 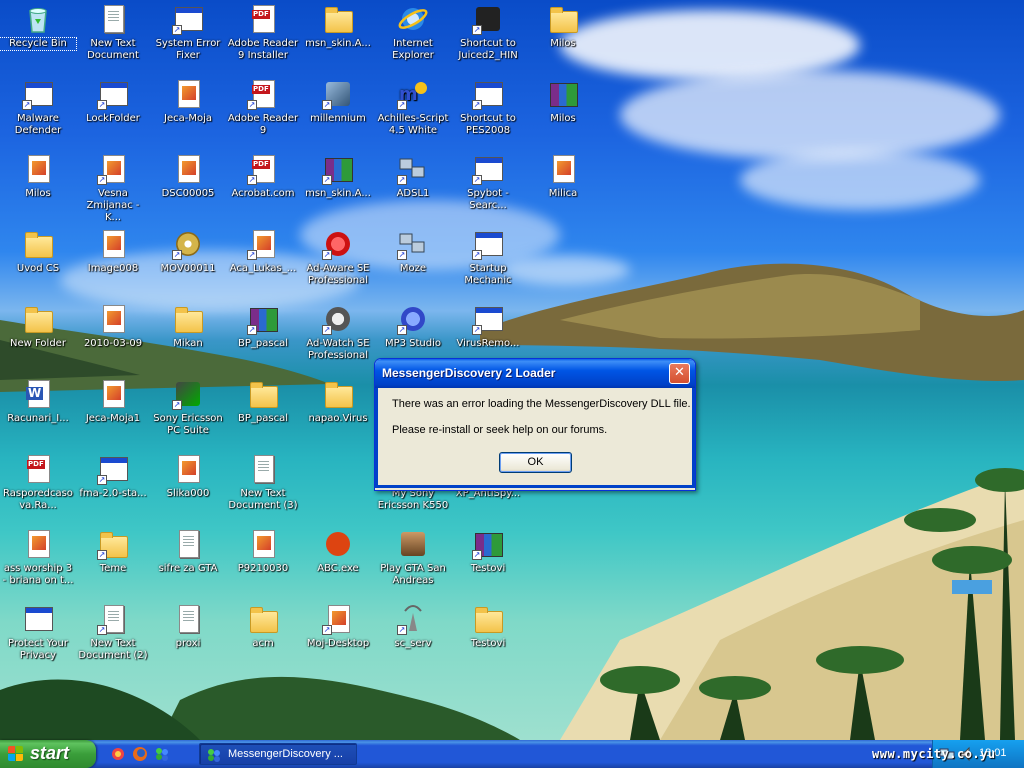 I want to click on desktop-icon: ↗ MOV00011, so click(x=188, y=250).